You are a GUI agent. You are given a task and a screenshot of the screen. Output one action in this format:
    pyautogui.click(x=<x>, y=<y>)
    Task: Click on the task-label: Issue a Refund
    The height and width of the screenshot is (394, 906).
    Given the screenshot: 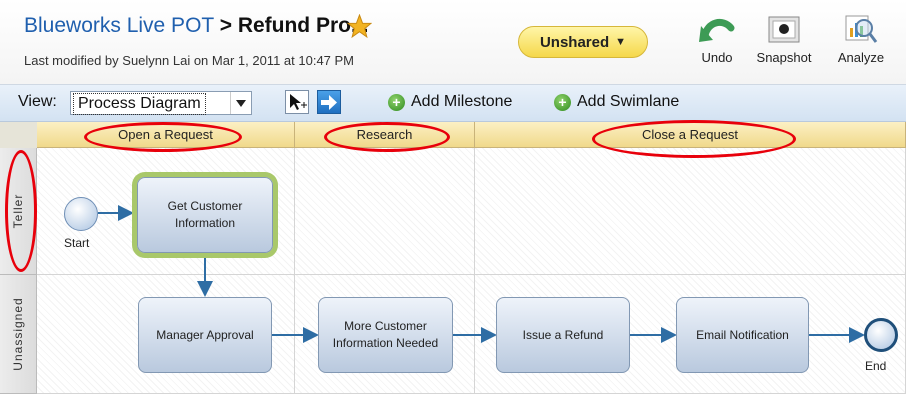 What is the action you would take?
    pyautogui.click(x=563, y=334)
    